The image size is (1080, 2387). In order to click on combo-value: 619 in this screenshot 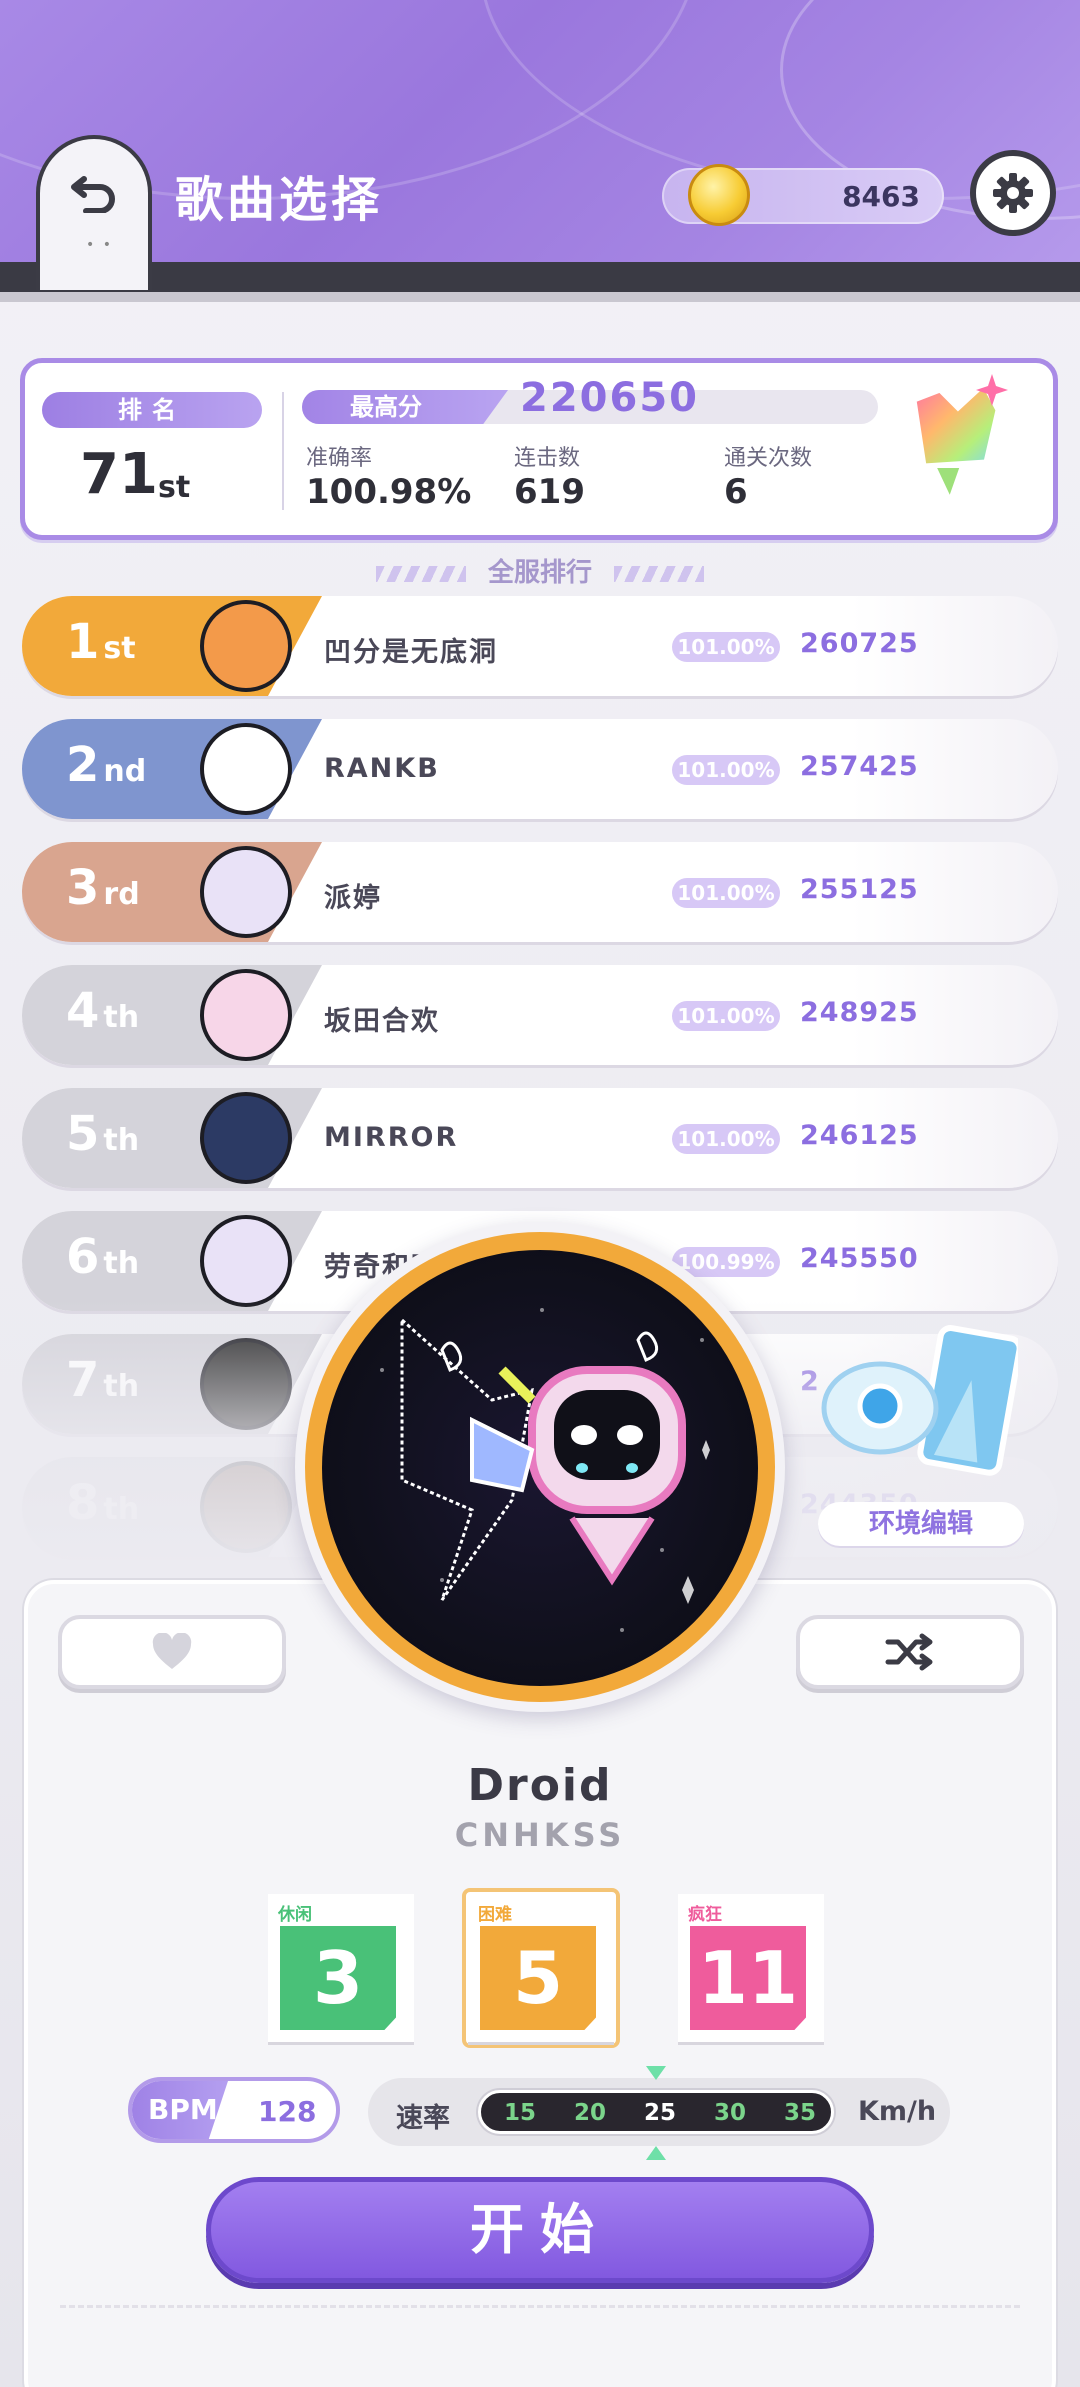, I will do `click(549, 492)`.